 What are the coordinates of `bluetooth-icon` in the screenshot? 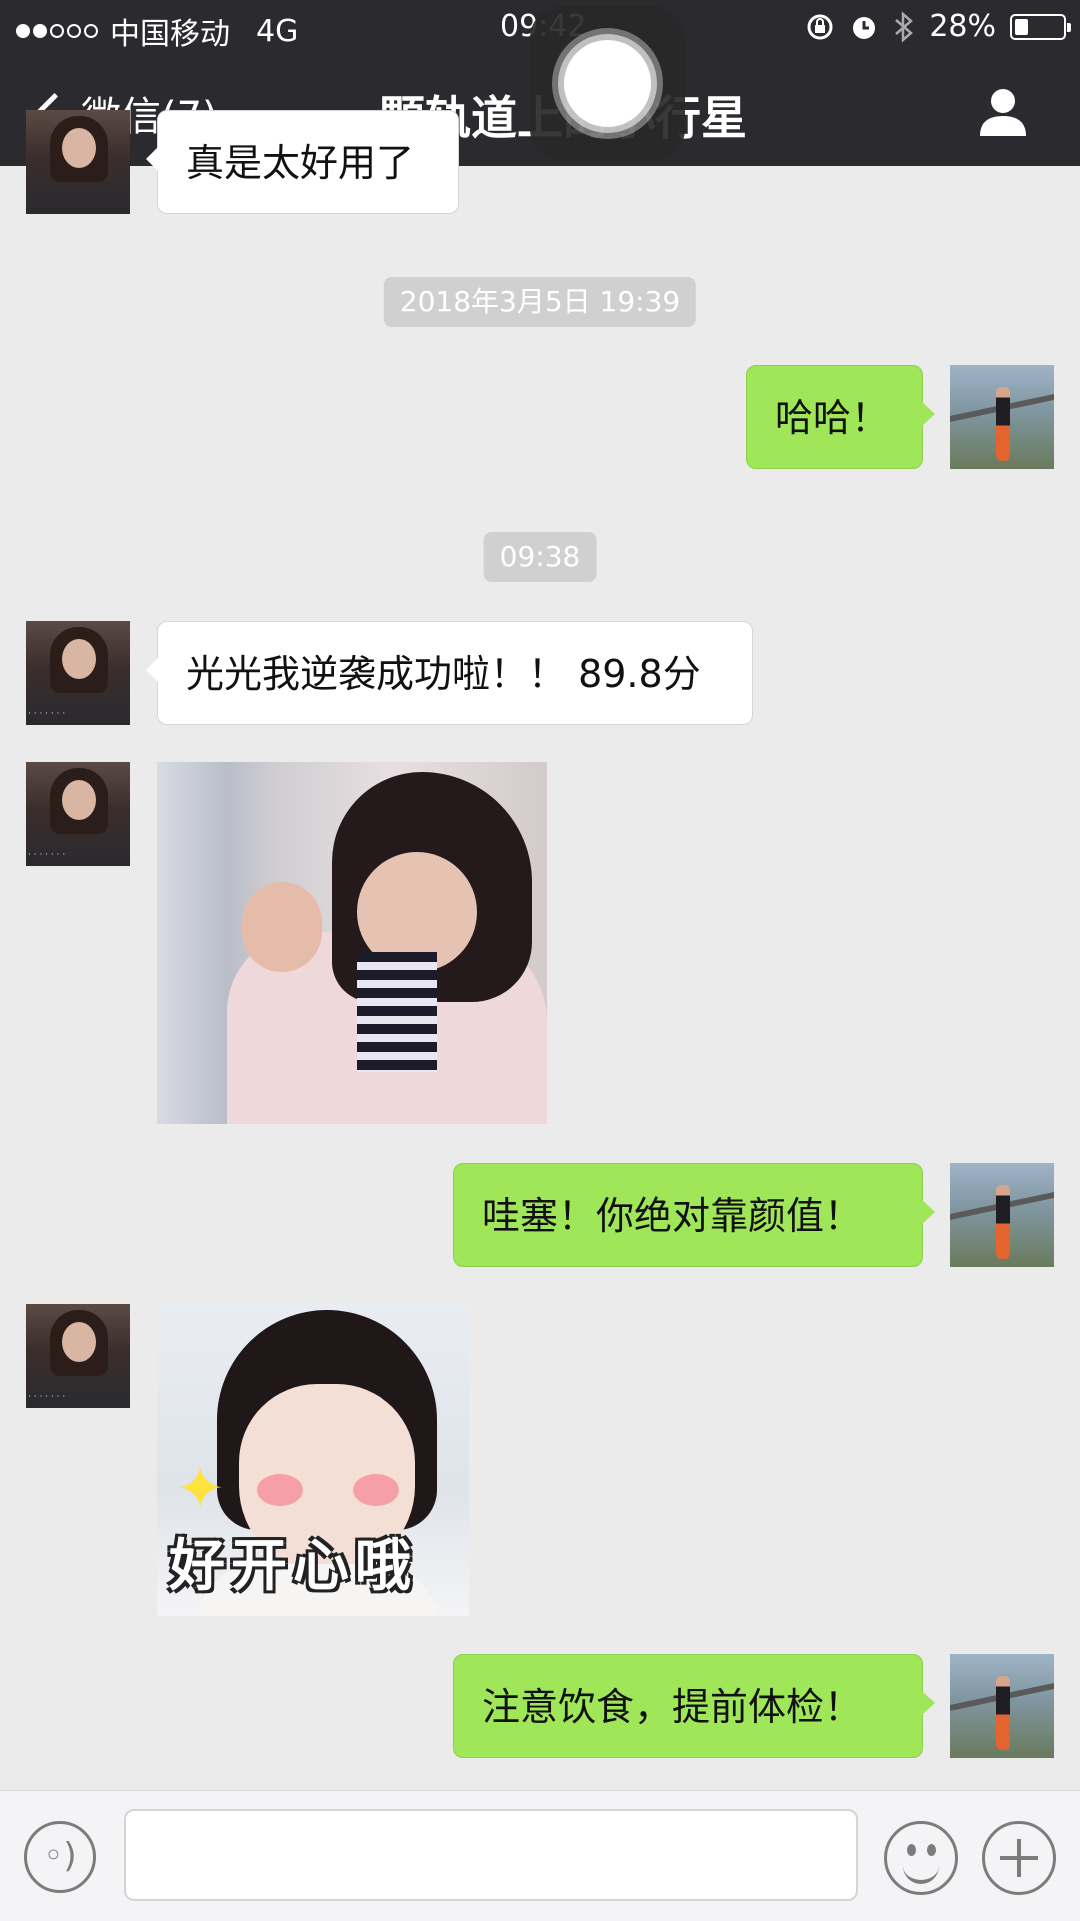 It's located at (904, 26).